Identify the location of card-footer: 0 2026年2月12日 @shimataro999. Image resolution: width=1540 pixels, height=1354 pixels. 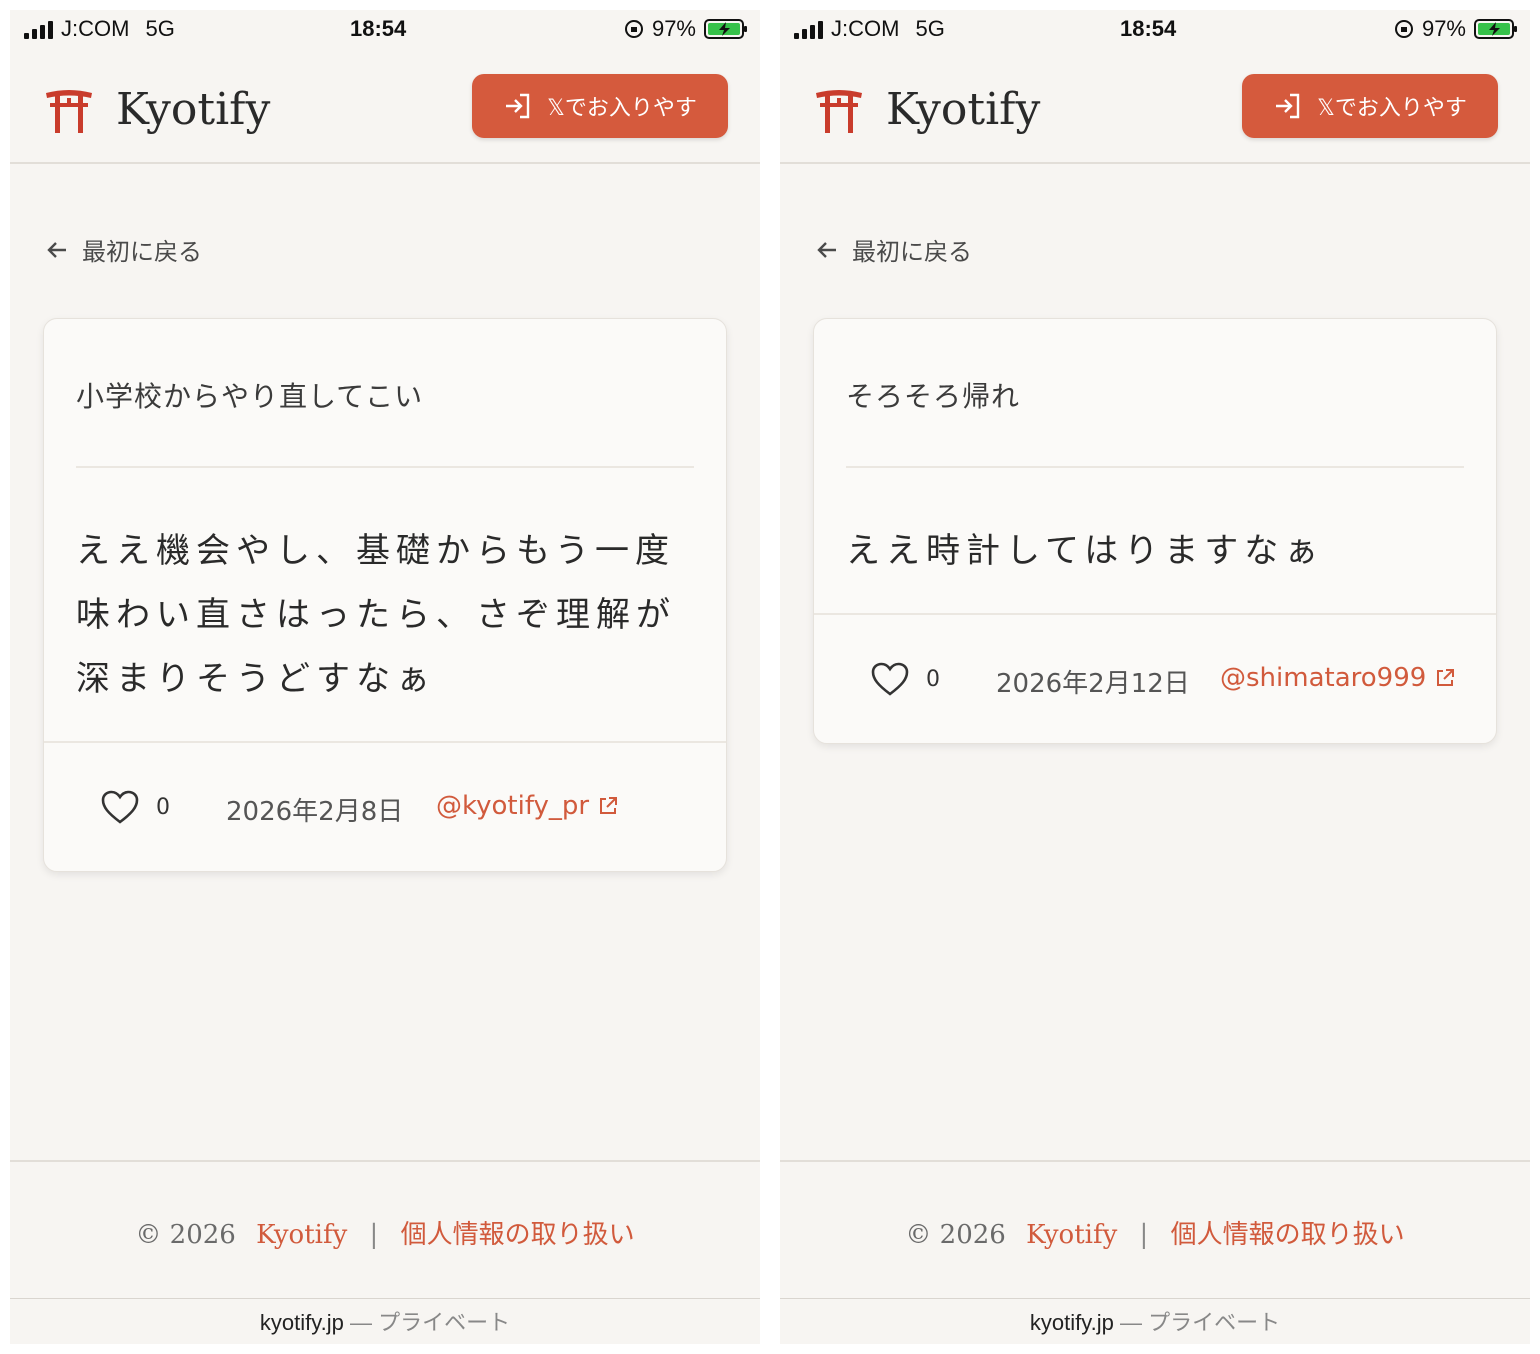
(1155, 678).